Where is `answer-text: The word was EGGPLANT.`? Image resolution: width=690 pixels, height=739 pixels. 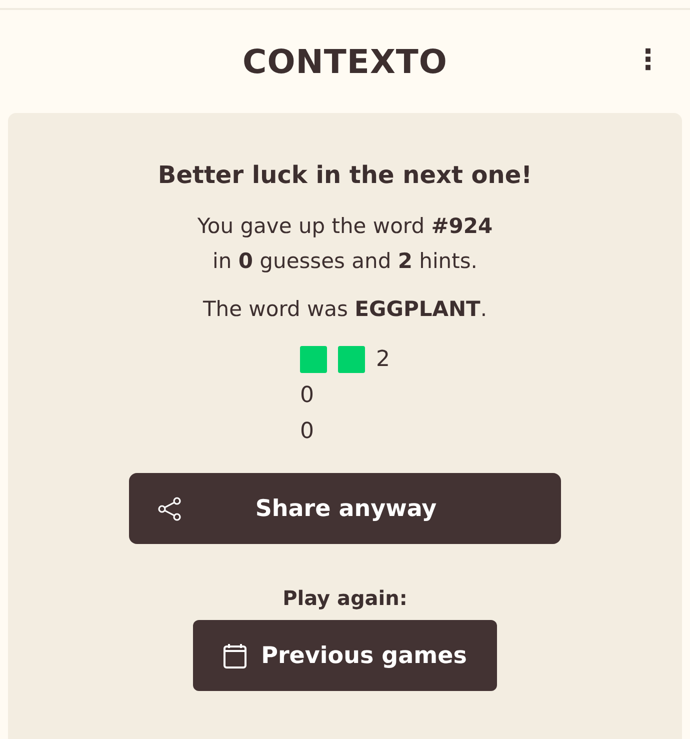
answer-text: The word was EGGPLANT. is located at coordinates (345, 309).